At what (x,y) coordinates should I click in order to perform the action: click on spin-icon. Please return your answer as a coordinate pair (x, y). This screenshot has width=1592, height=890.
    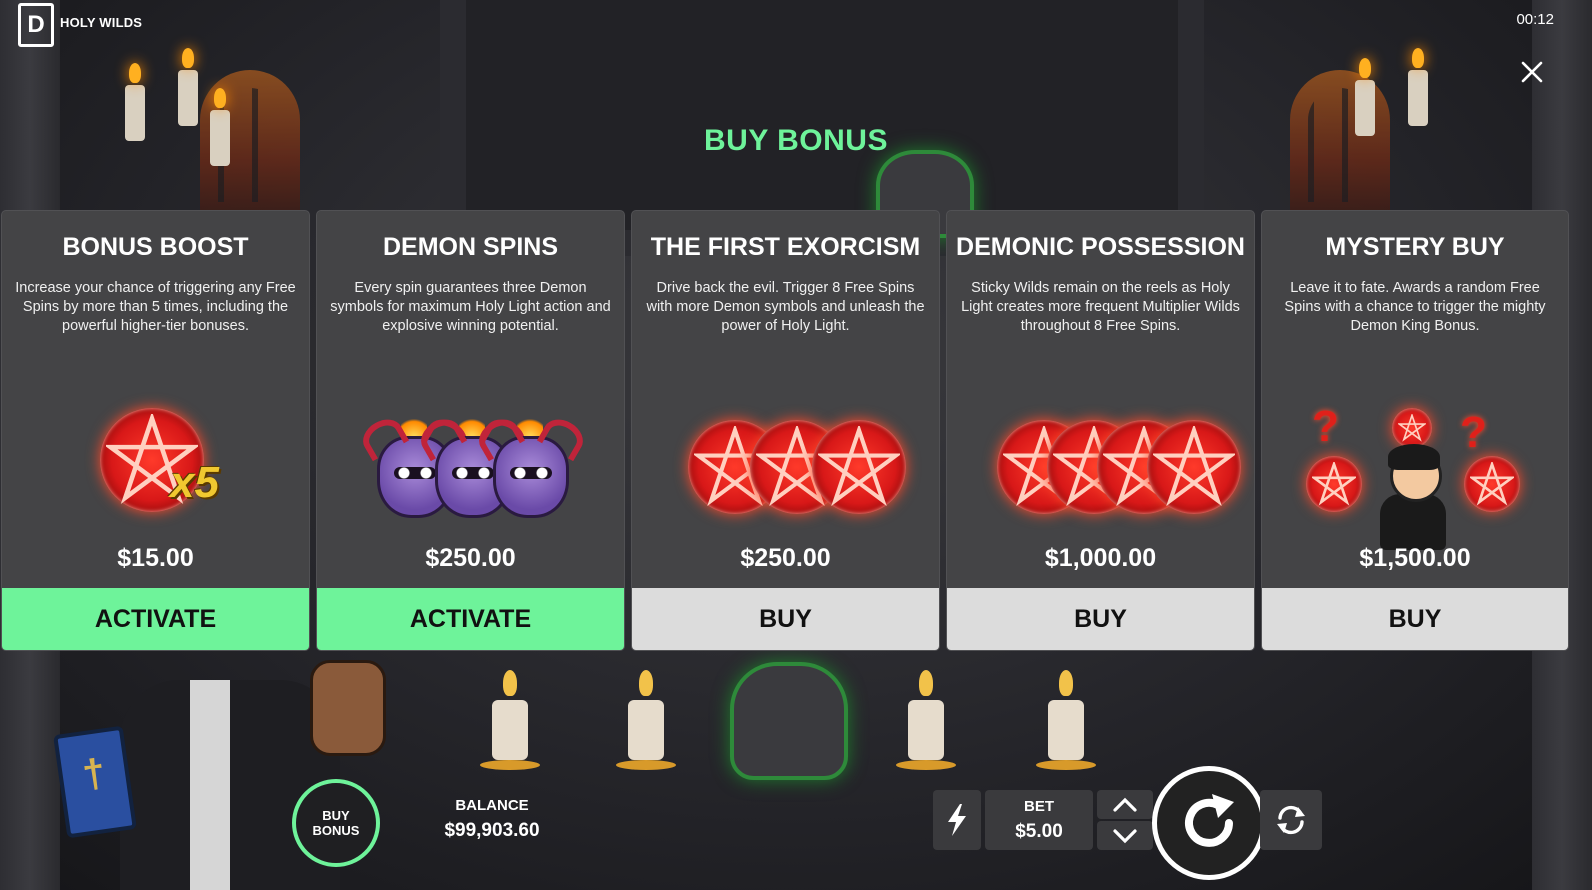
    Looking at the image, I should click on (1209, 820).